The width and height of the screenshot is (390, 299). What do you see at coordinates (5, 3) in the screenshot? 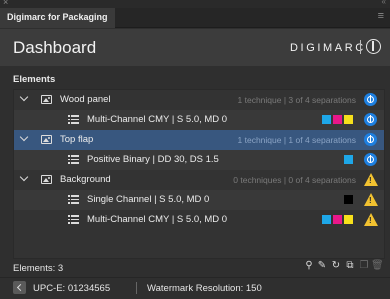
I see `close-panel-button: ×` at bounding box center [5, 3].